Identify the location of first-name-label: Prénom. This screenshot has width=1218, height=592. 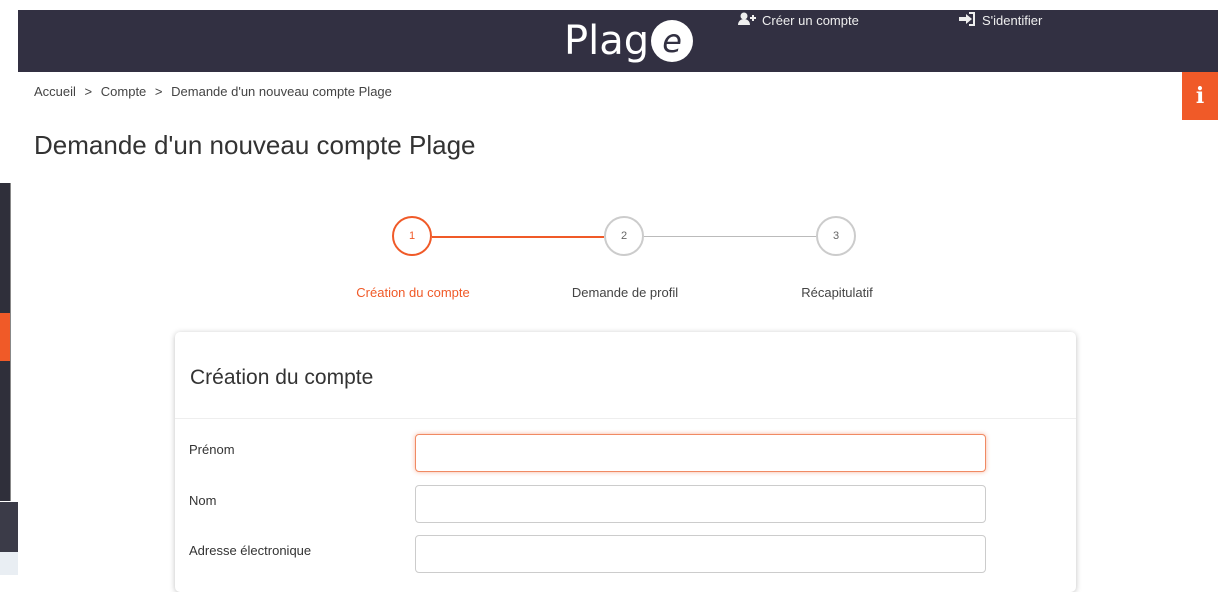
(212, 449).